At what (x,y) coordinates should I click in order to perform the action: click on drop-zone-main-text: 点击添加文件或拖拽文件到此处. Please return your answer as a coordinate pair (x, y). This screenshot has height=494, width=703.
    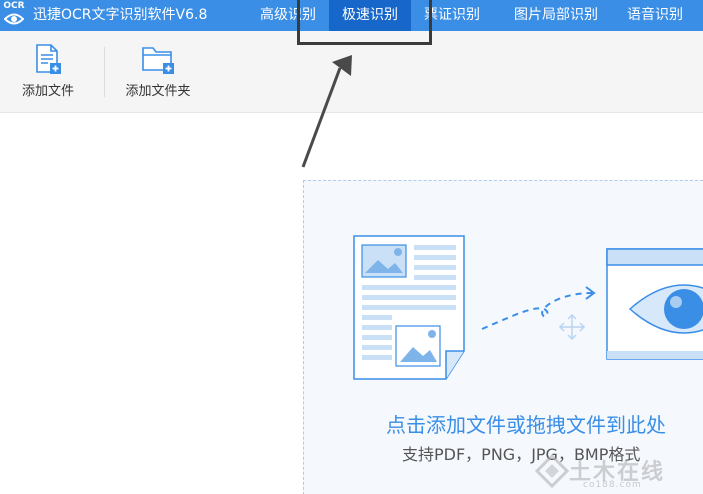
    Looking at the image, I should click on (526, 425).